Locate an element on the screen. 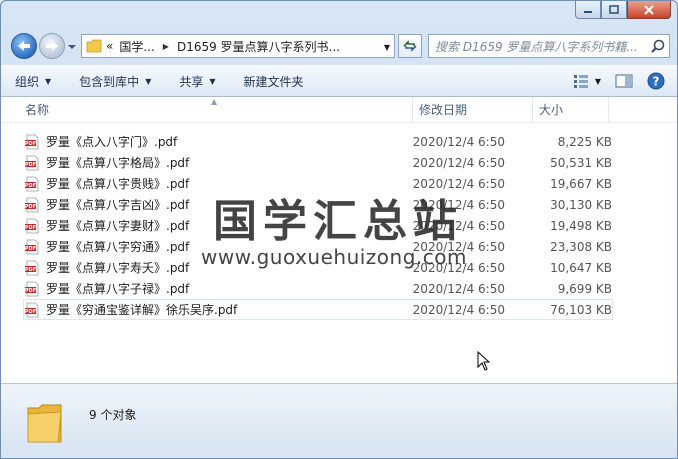 Image resolution: width=678 pixels, height=459 pixels. maximize-button is located at coordinates (614, 10).